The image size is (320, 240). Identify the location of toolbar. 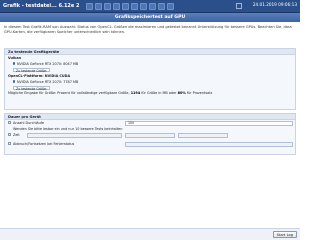
(130, 6).